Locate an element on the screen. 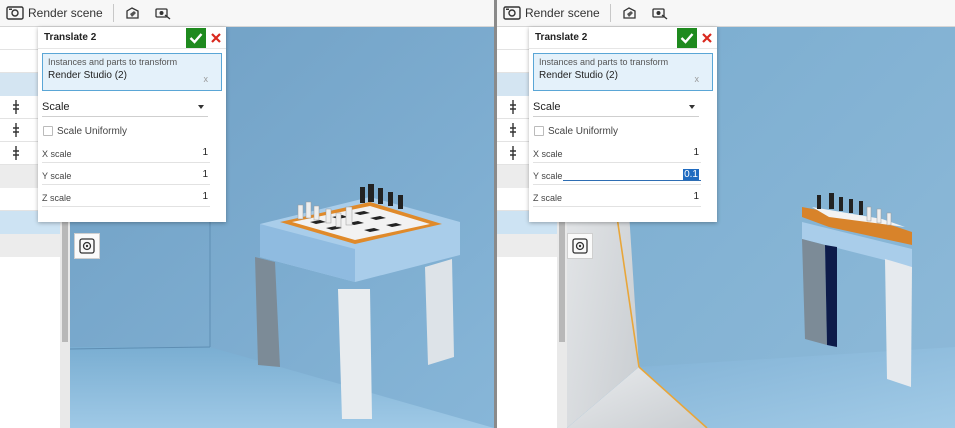 This screenshot has height=428, width=955. y-scale-input: 0.1 is located at coordinates (632, 175).